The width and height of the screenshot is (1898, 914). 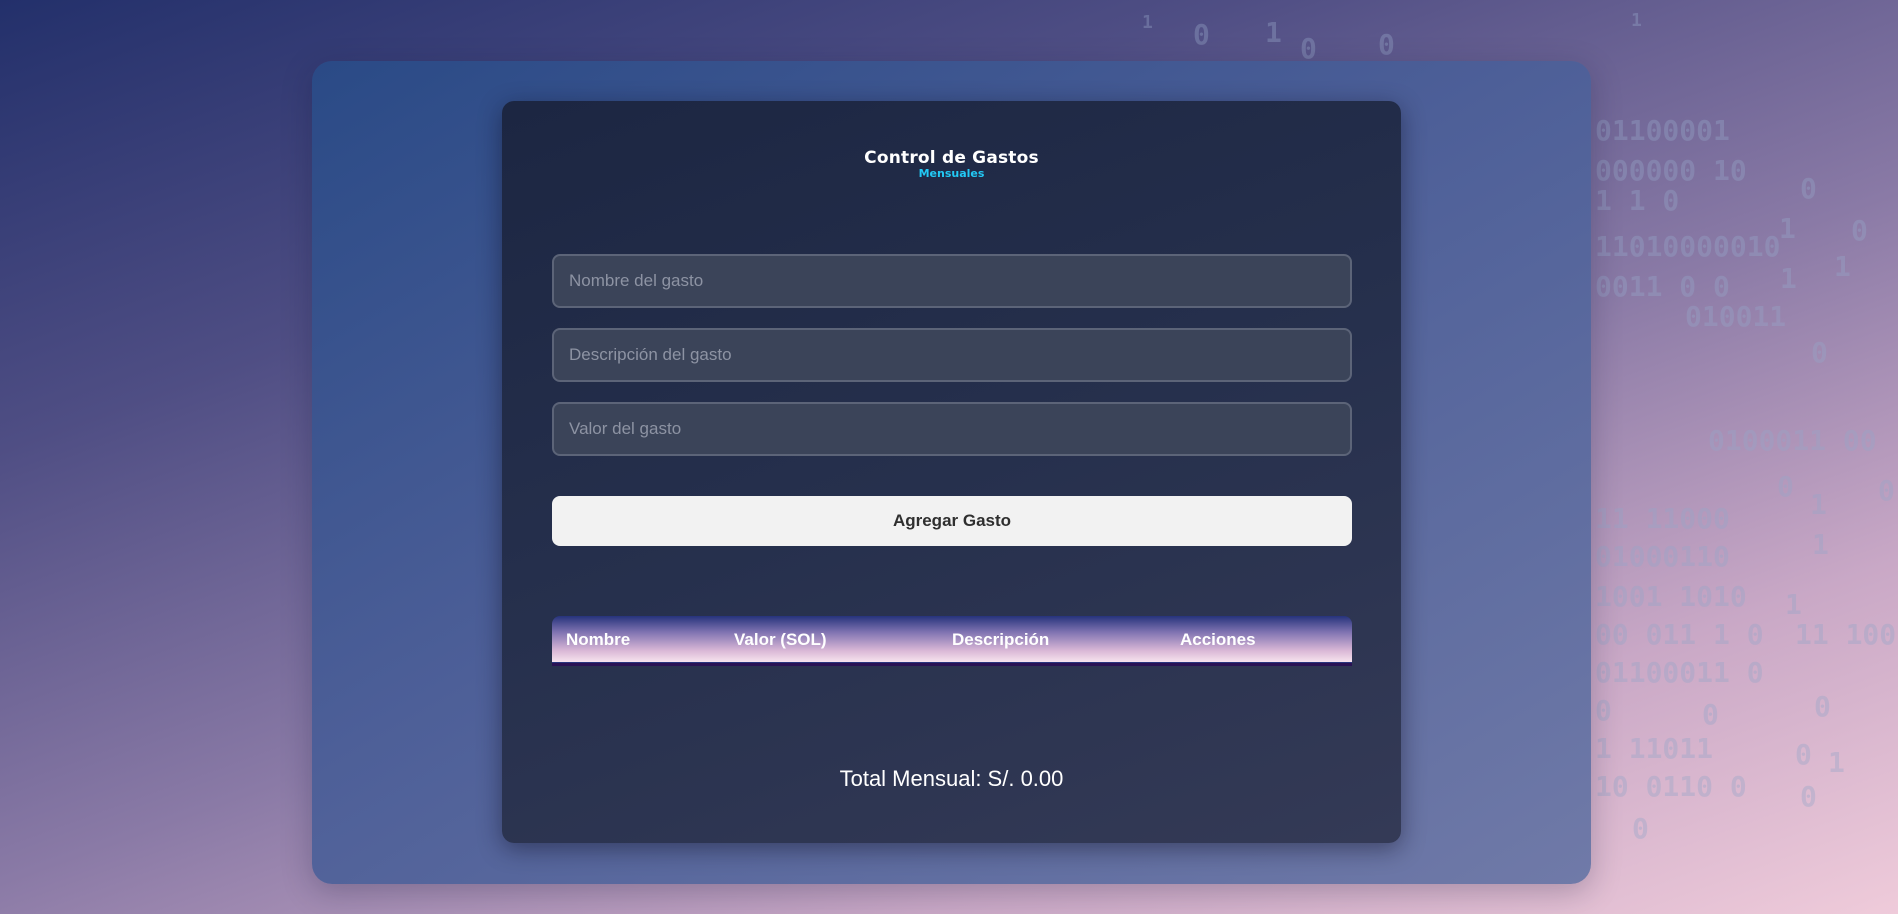 What do you see at coordinates (1671, 170) in the screenshot?
I see `binary-digit: 000000 10` at bounding box center [1671, 170].